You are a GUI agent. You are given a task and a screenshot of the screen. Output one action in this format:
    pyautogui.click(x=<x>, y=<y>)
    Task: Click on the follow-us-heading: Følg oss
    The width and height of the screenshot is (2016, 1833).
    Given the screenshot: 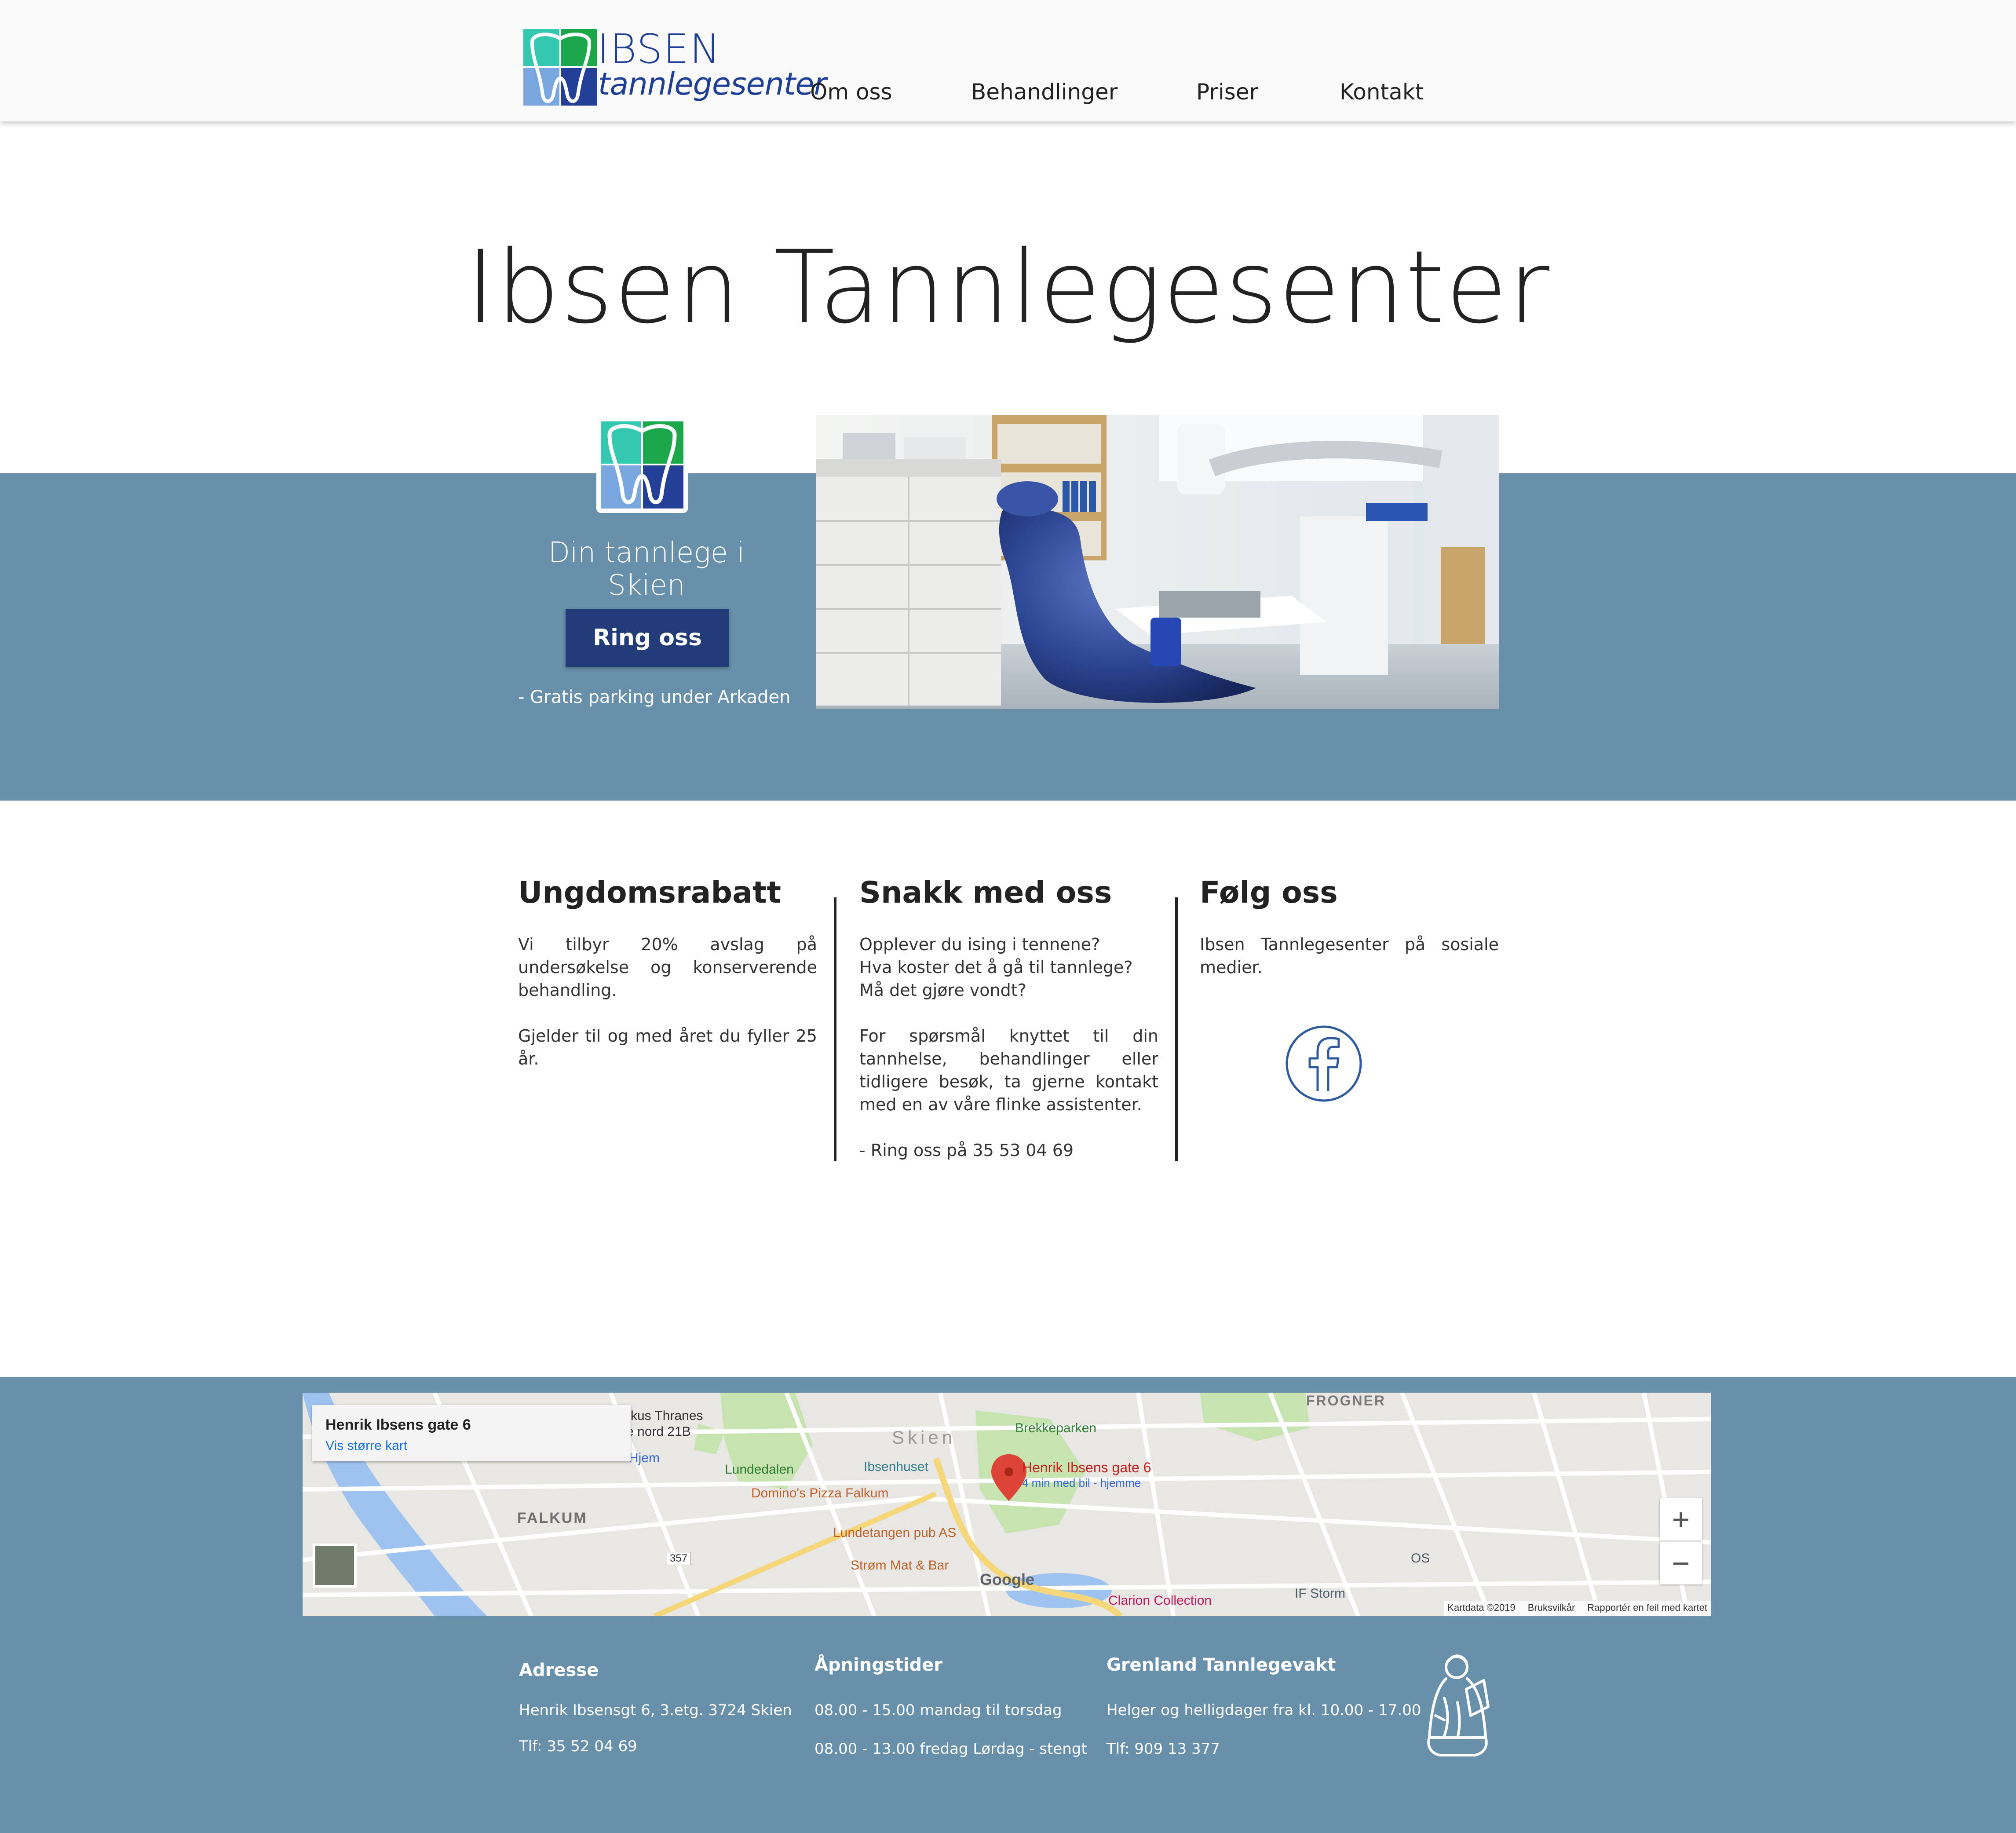 What is the action you would take?
    pyautogui.click(x=1269, y=892)
    